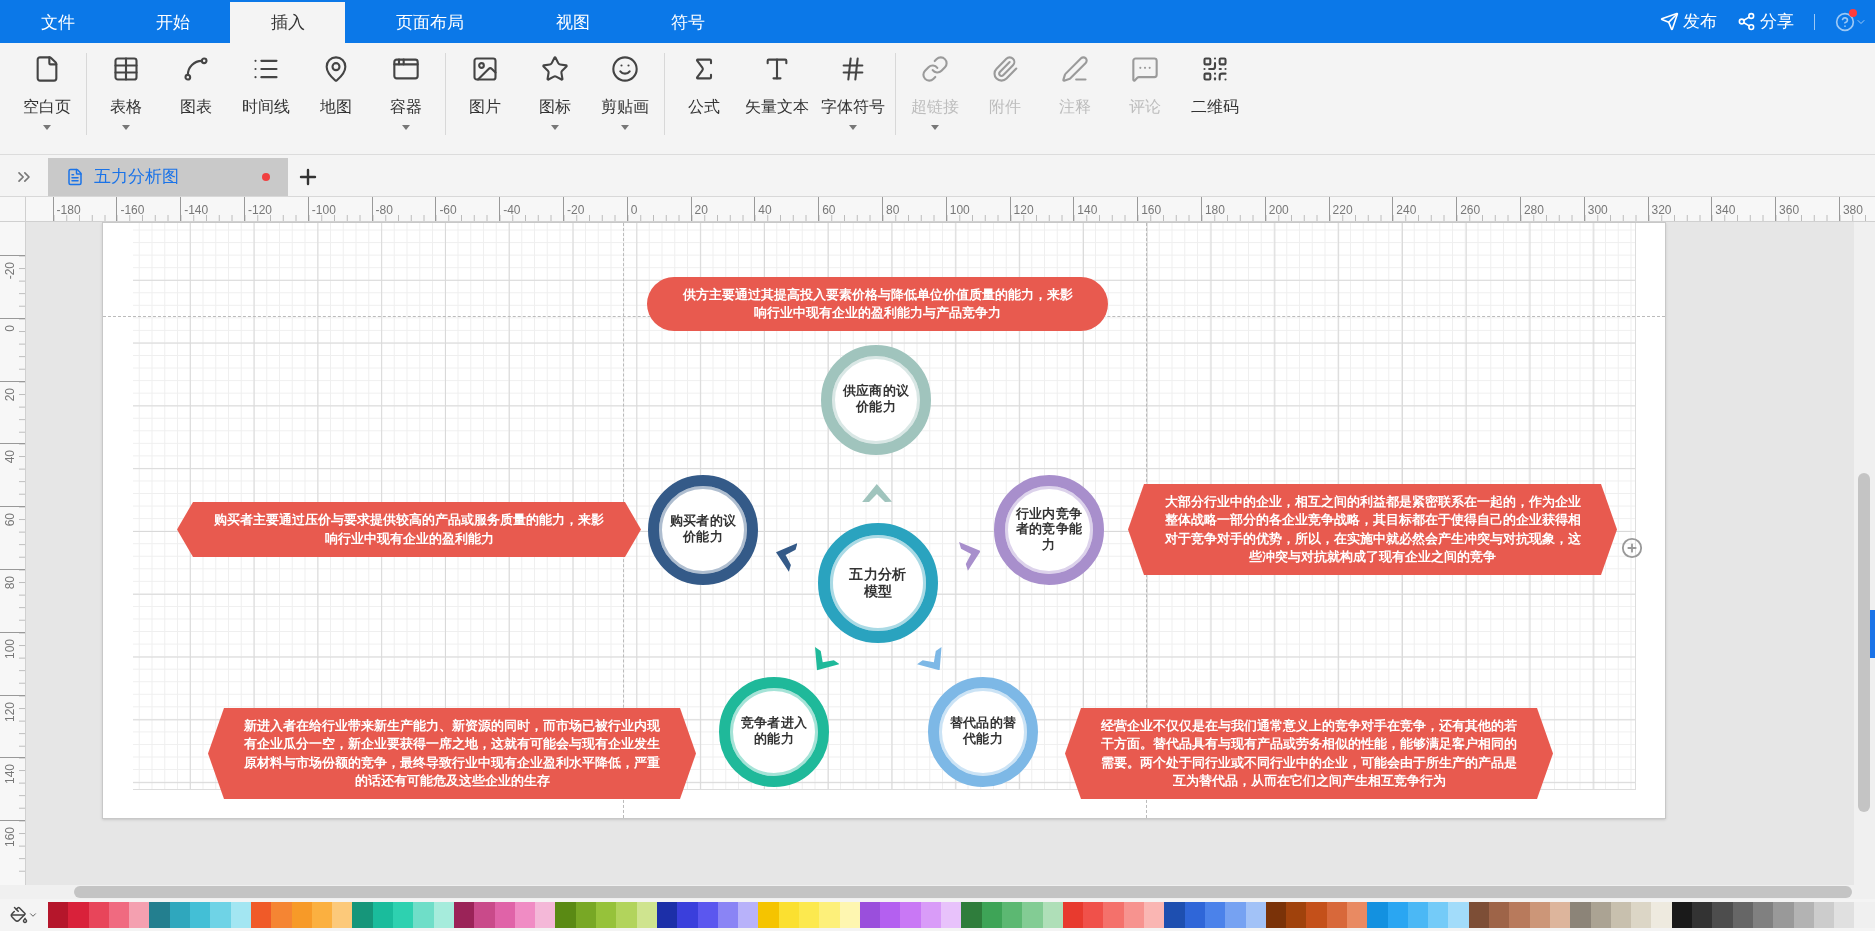 Image resolution: width=1875 pixels, height=931 pixels. Describe the element at coordinates (1765, 21) in the screenshot. I see `share-button: 分享` at that location.